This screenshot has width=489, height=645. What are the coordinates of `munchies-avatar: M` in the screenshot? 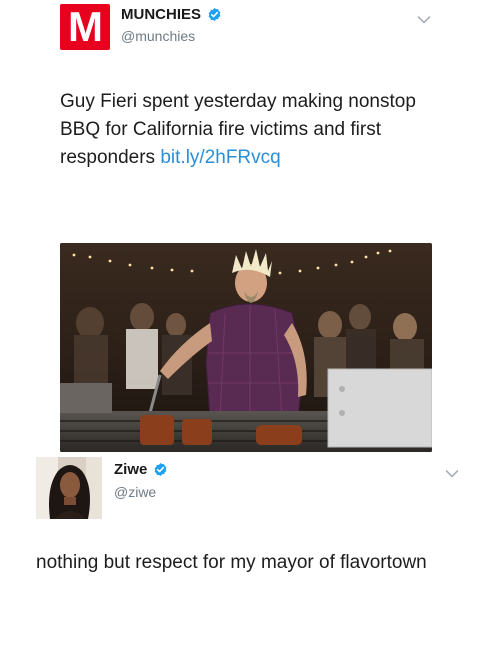 It's located at (85, 27).